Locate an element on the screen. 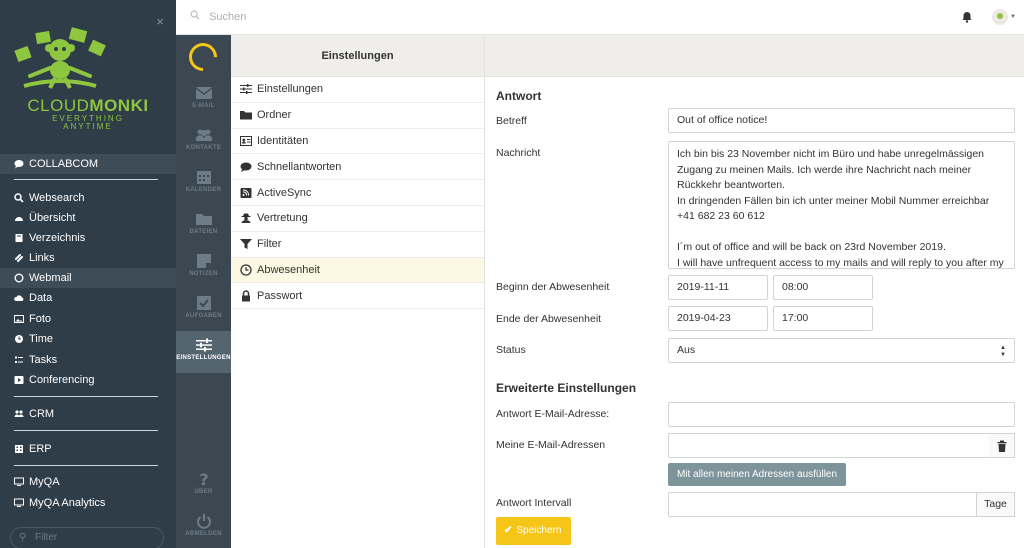 The height and width of the screenshot is (548, 1024). filter-placeholder: Filter is located at coordinates (46, 537).